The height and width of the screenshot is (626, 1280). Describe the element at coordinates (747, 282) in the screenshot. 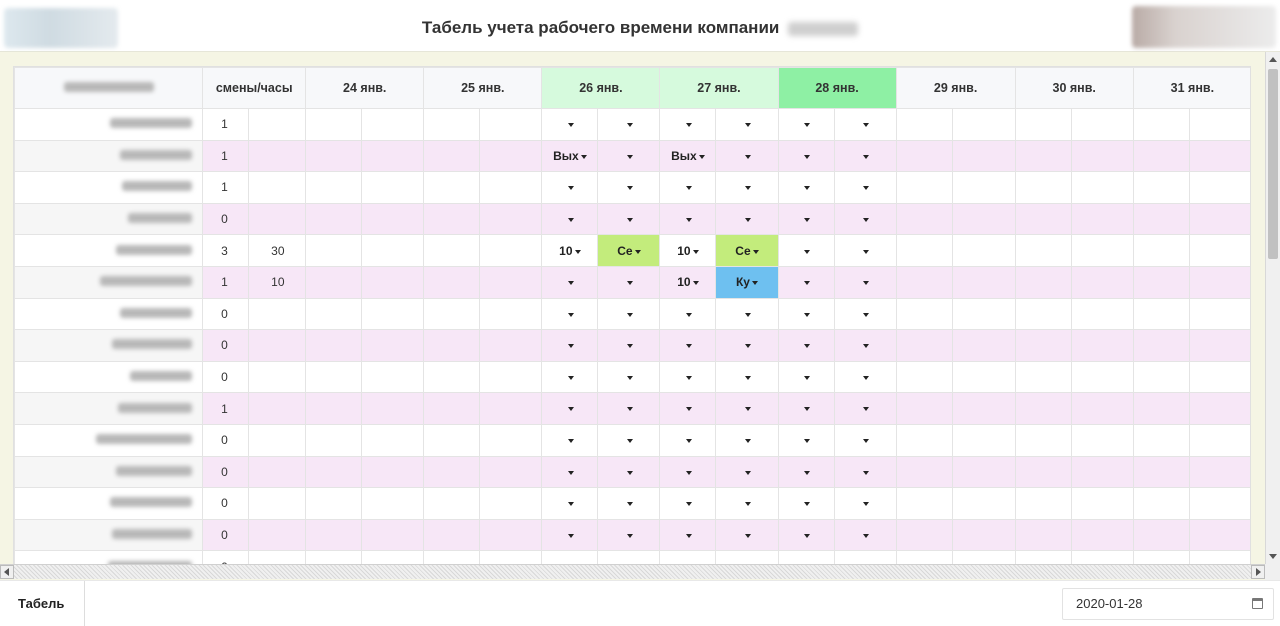

I see `day-shift-select: Ку` at that location.